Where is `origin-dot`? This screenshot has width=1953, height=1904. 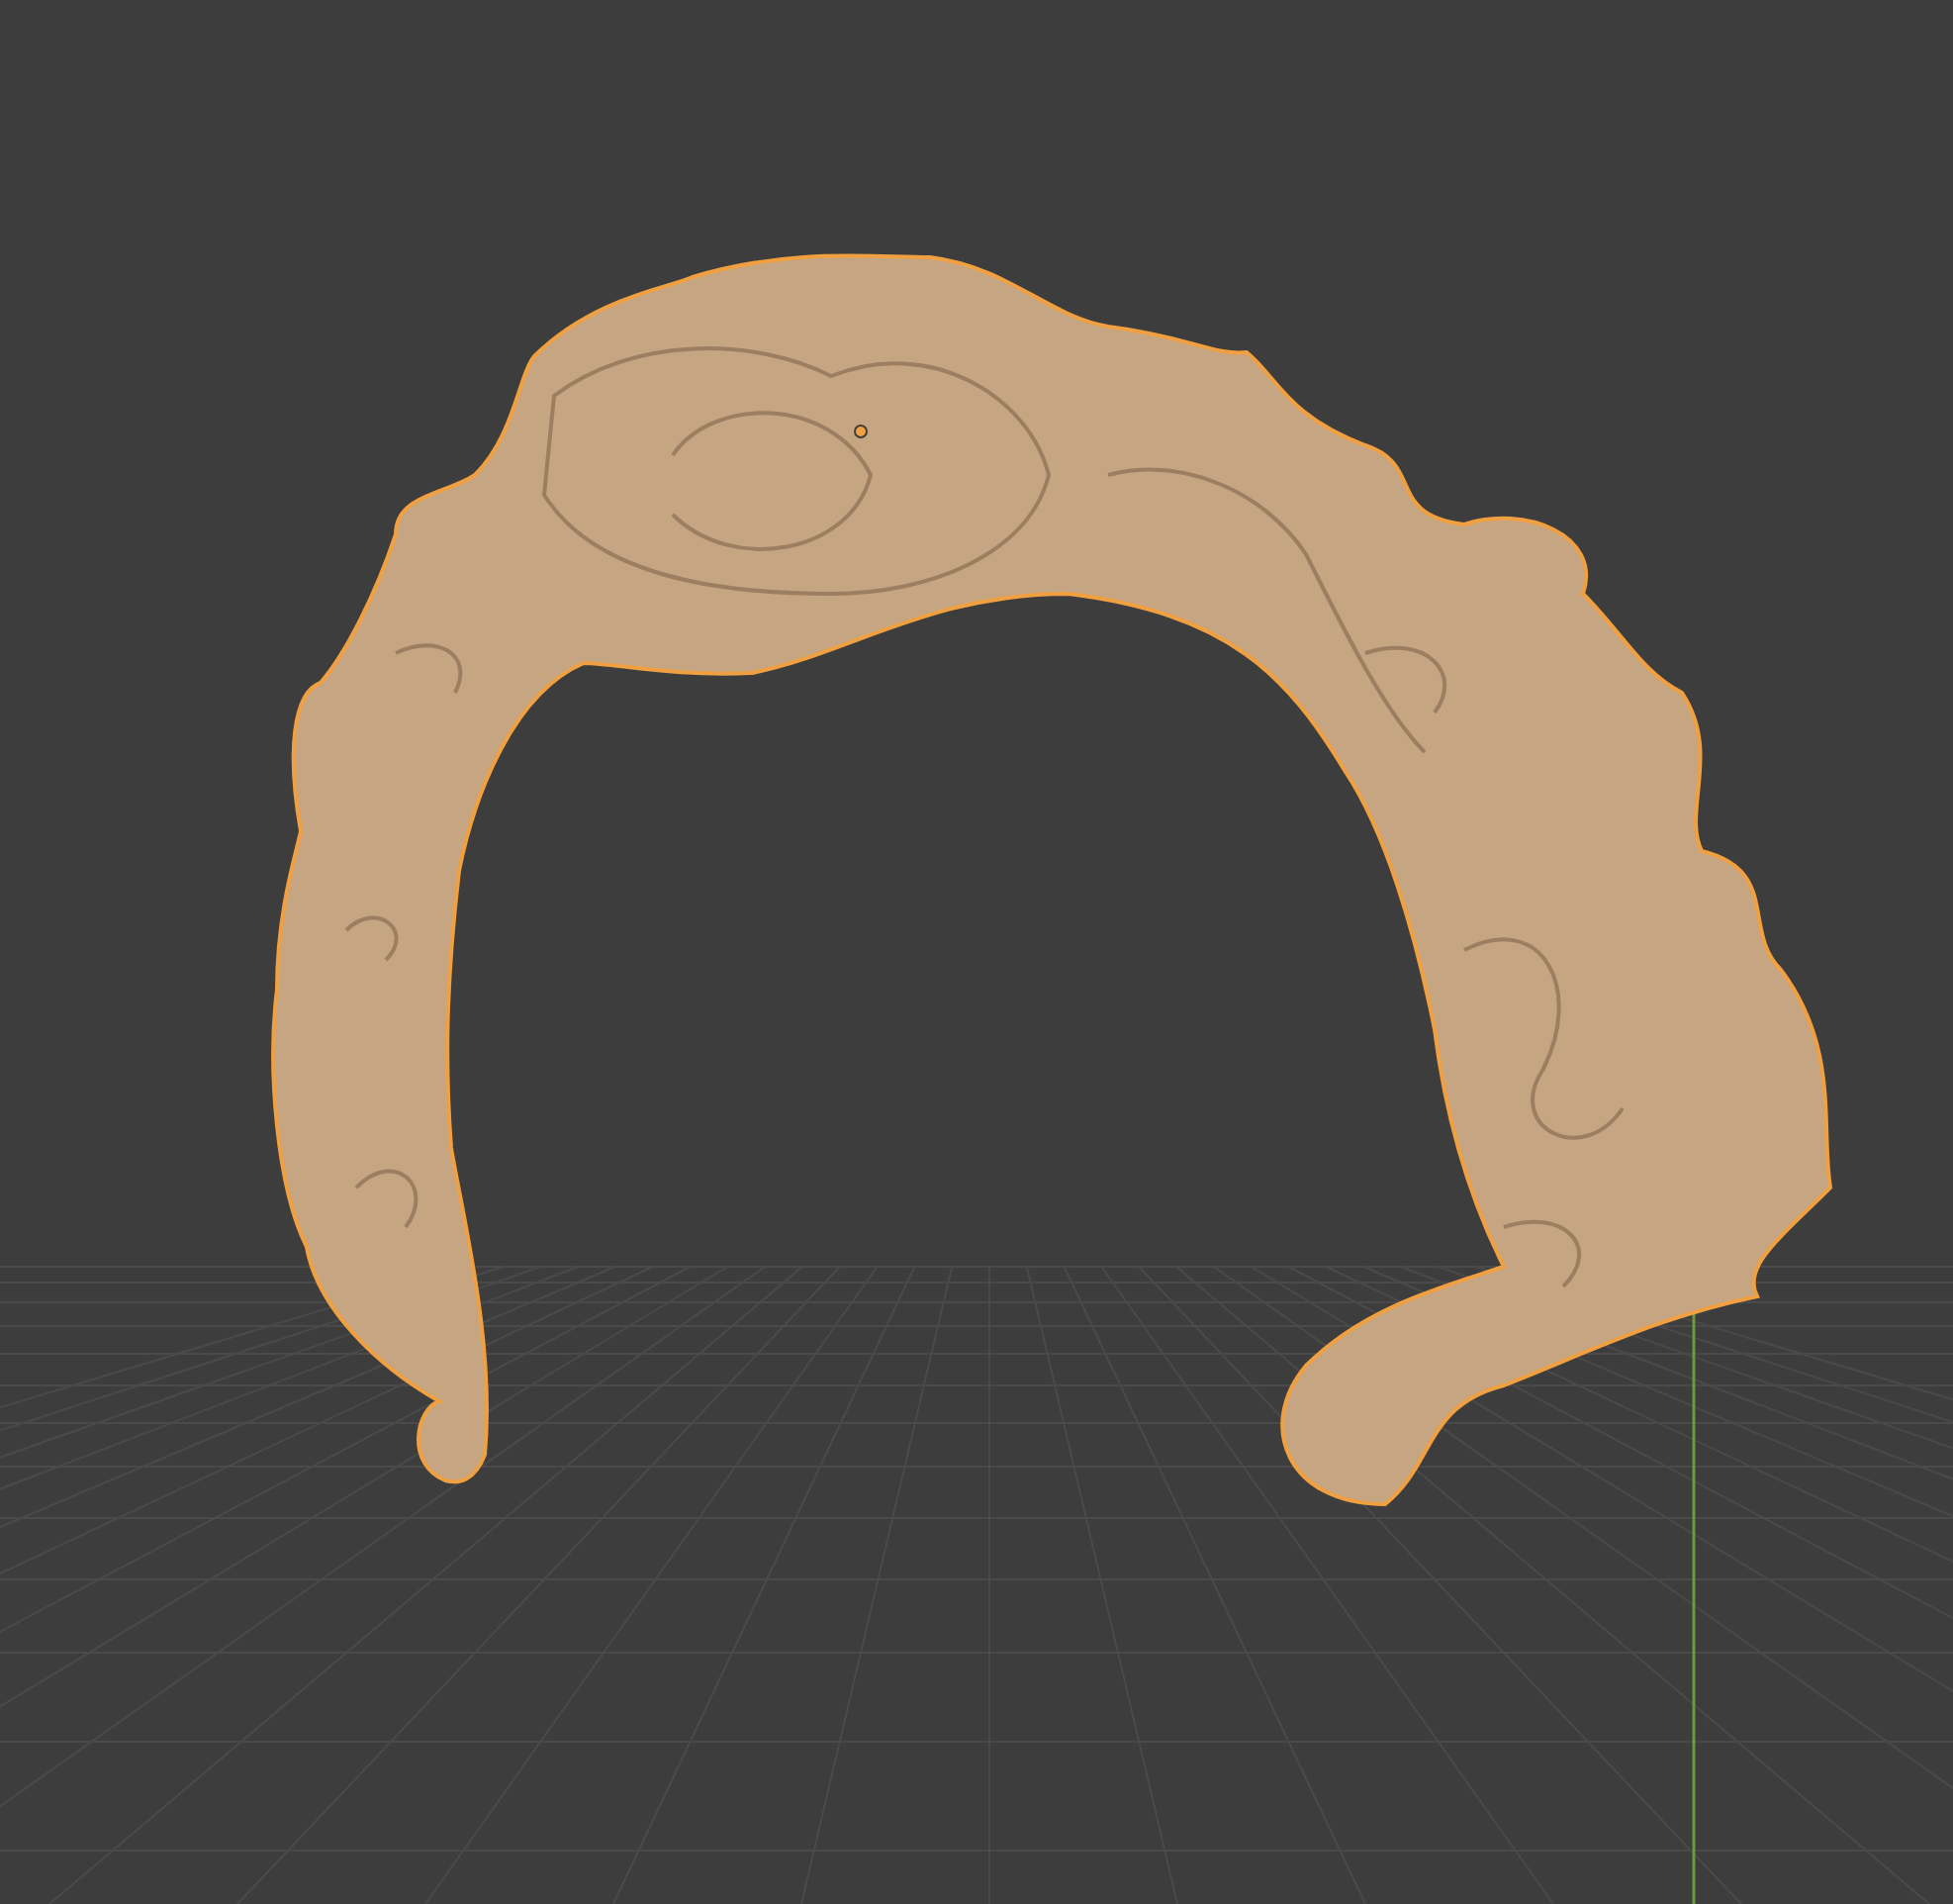
origin-dot is located at coordinates (861, 432).